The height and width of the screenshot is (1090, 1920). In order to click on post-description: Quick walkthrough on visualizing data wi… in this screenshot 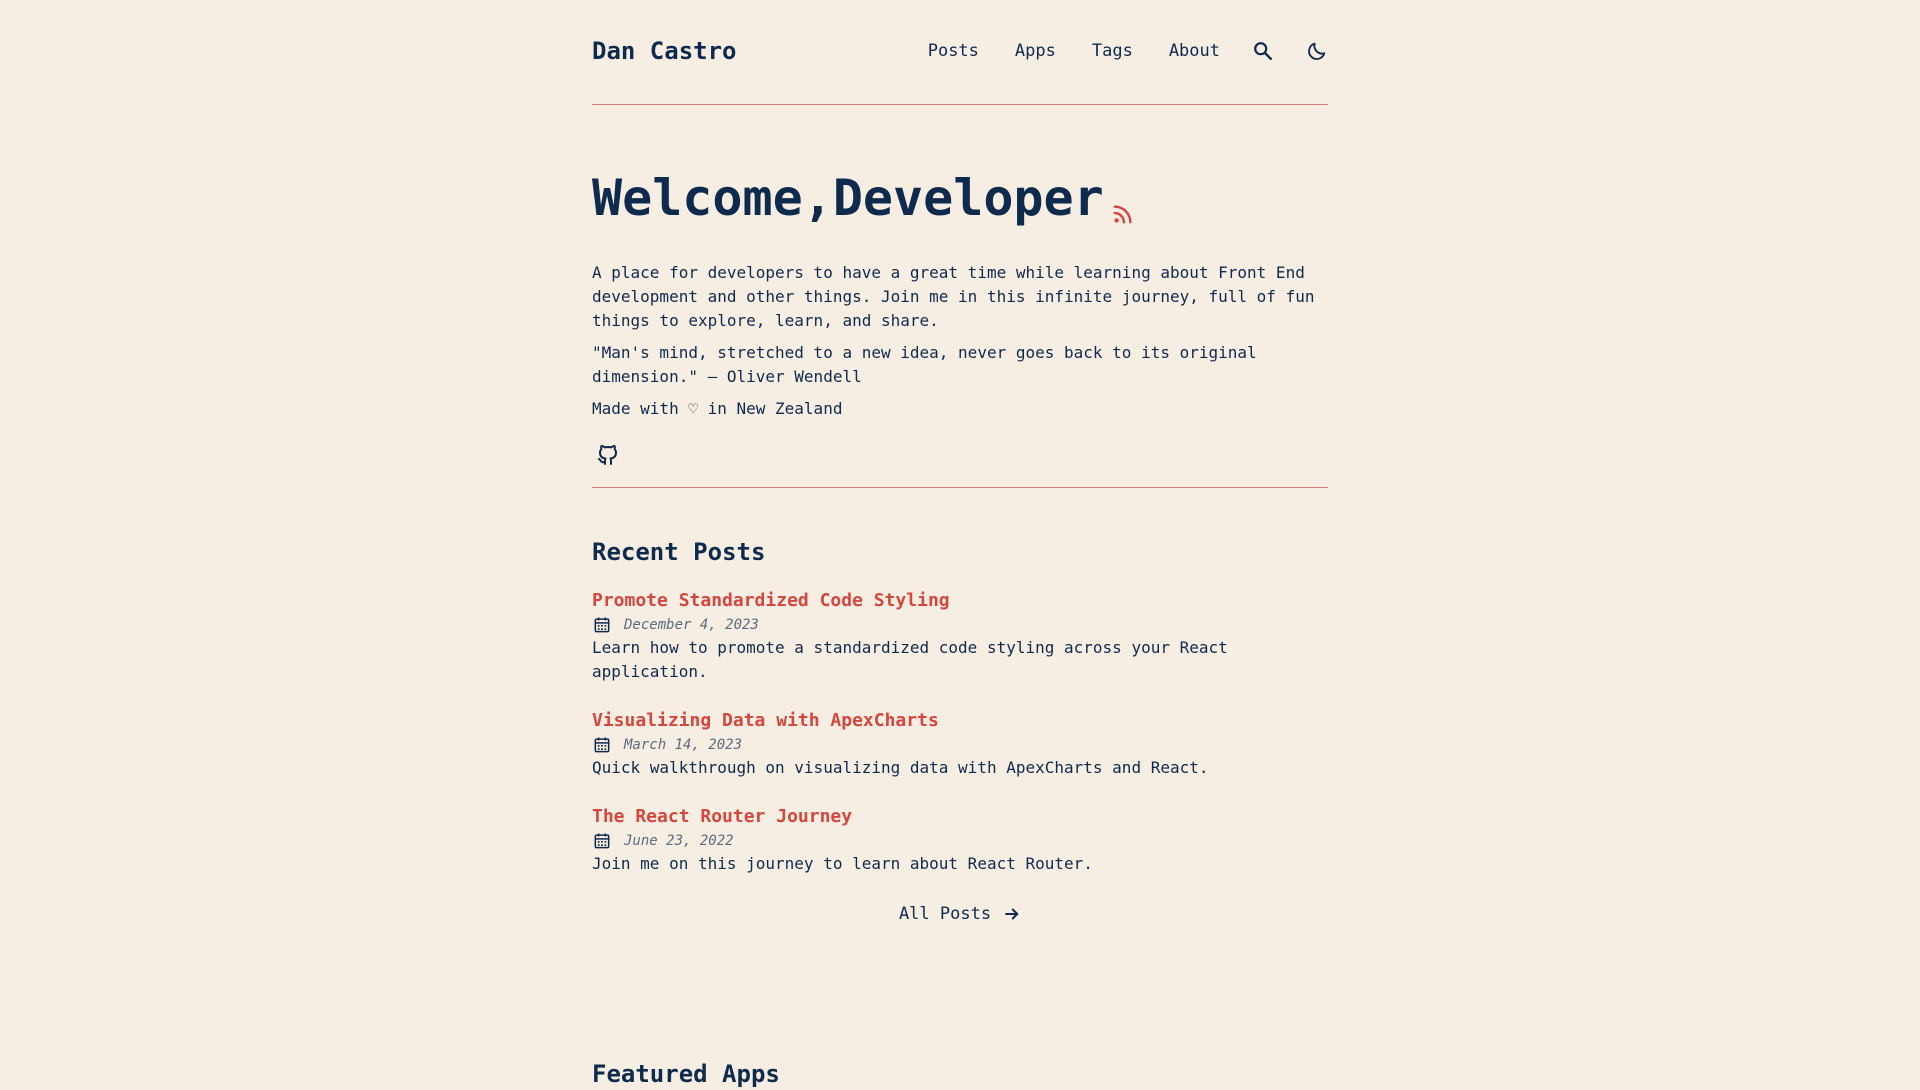, I will do `click(900, 767)`.